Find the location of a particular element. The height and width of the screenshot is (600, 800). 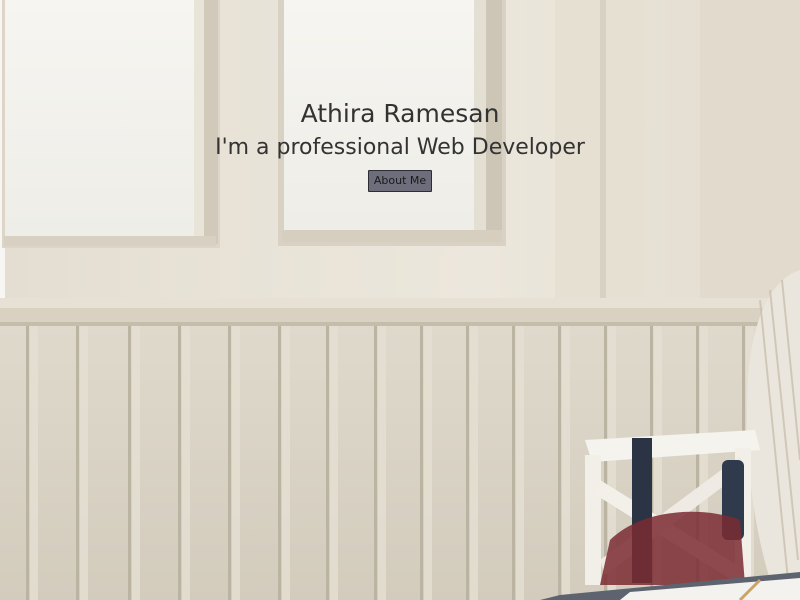

hero-tagline: I'm a professional Web Developer is located at coordinates (400, 147).